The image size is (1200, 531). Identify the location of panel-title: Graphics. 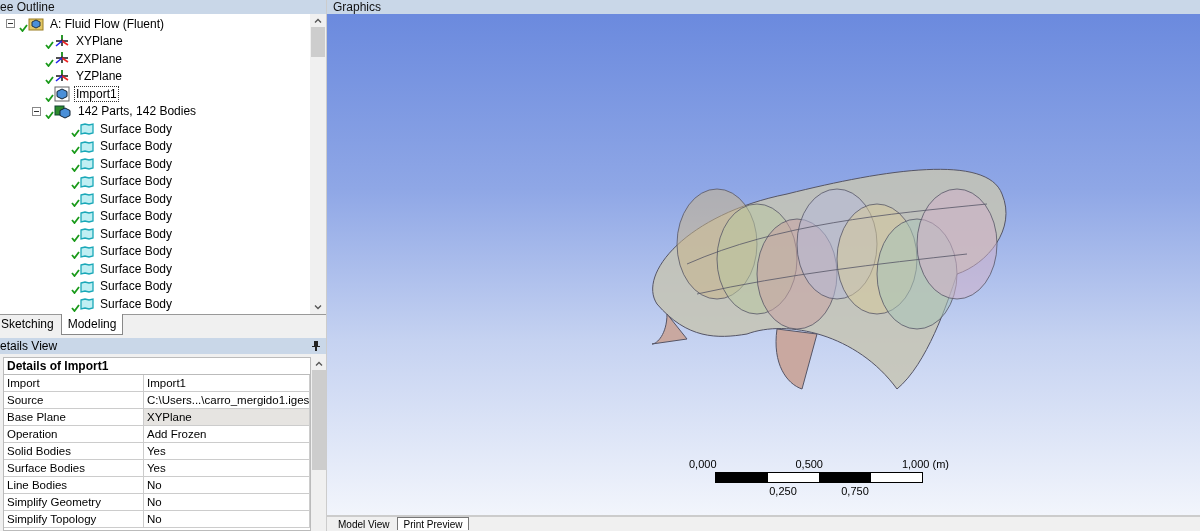
(357, 7).